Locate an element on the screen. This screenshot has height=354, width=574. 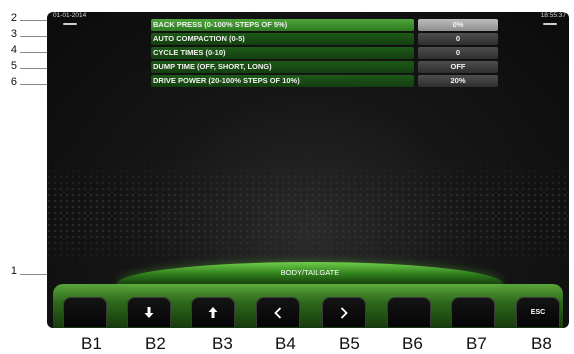
value-drive-power: 20% is located at coordinates (458, 81).